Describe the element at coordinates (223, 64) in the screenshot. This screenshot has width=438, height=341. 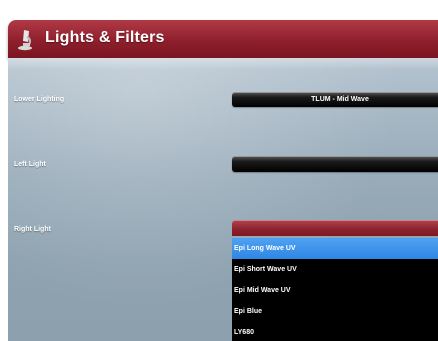
I see `panel-highlight` at that location.